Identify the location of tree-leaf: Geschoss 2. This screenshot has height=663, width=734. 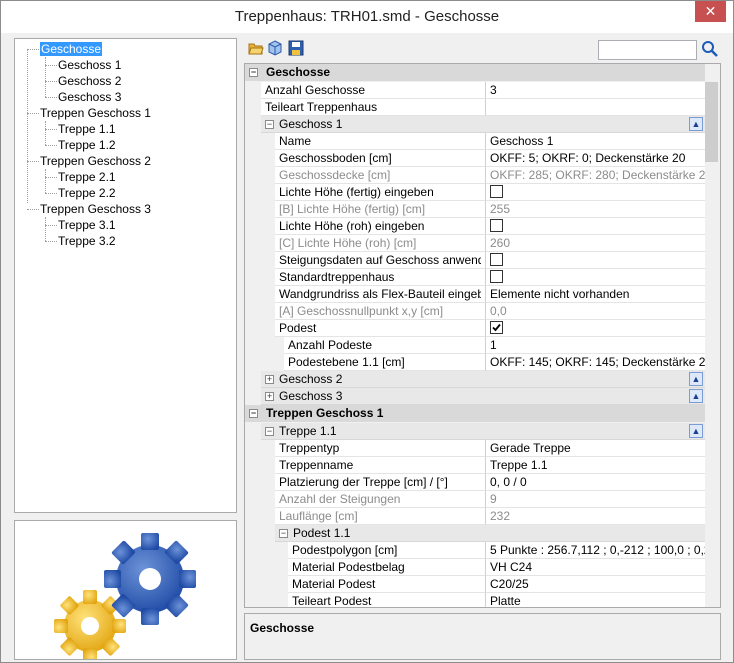
(89, 81).